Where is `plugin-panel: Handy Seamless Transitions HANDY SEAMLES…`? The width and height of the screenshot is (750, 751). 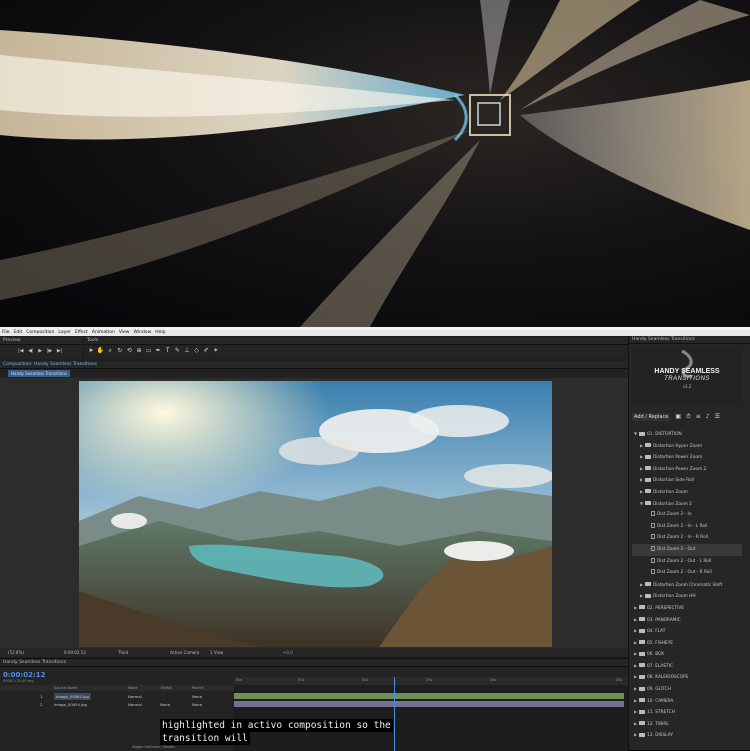
plugin-panel: Handy Seamless Transitions HANDY SEAMLES… is located at coordinates (689, 543).